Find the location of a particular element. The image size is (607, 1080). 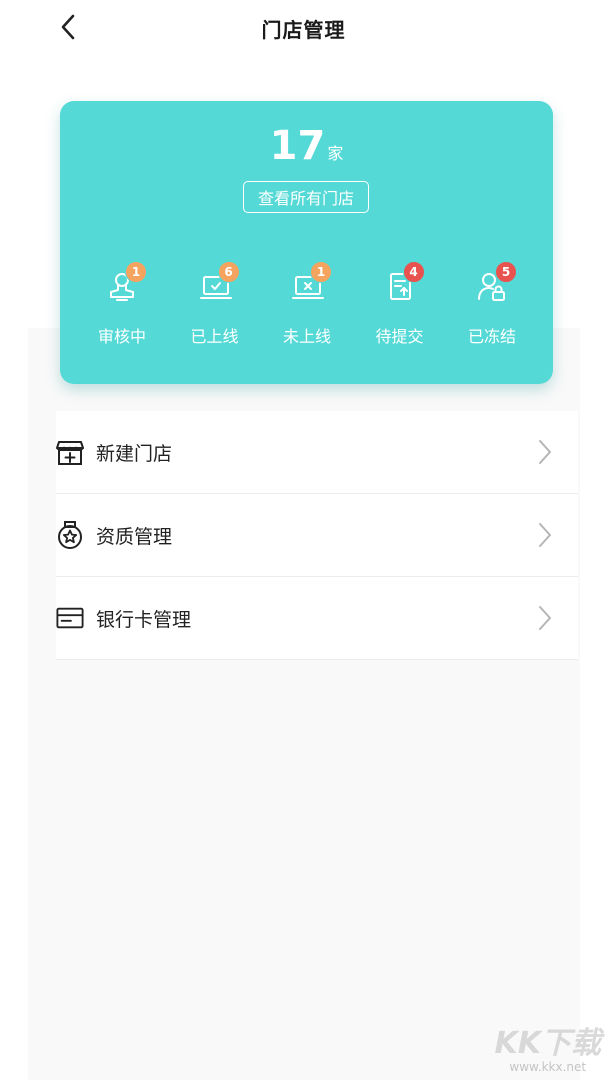

menu-item-label: 资质管理 is located at coordinates (134, 536).